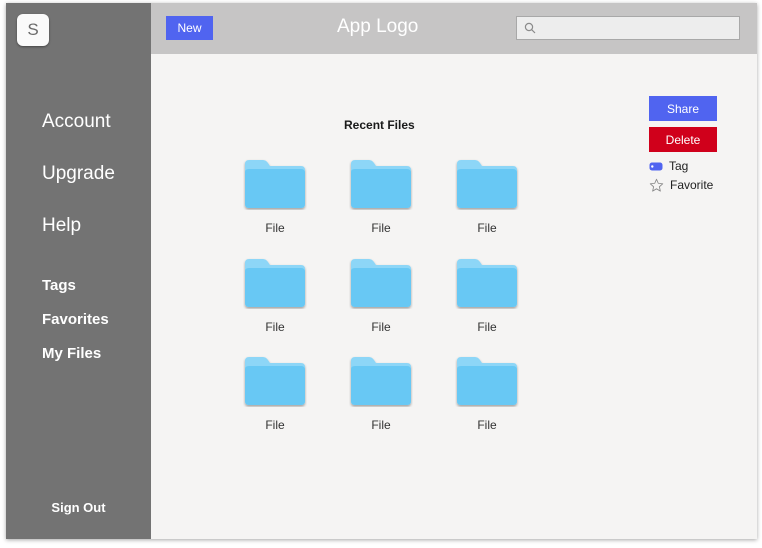  What do you see at coordinates (668, 166) in the screenshot?
I see `tag-action: Tag` at bounding box center [668, 166].